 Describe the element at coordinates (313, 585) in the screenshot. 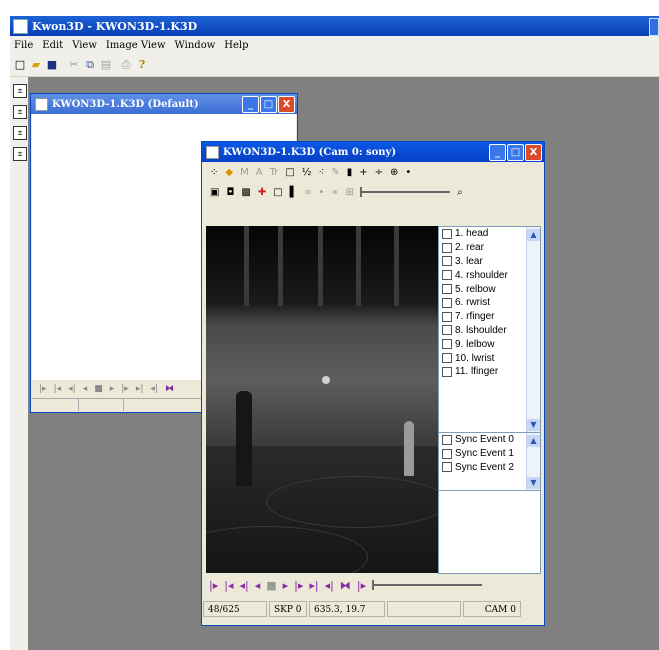

I see `last-frame-icon: ▸|` at that location.